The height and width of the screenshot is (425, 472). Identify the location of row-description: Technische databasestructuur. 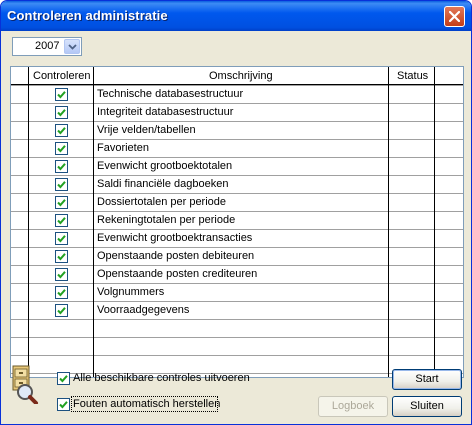
(170, 94).